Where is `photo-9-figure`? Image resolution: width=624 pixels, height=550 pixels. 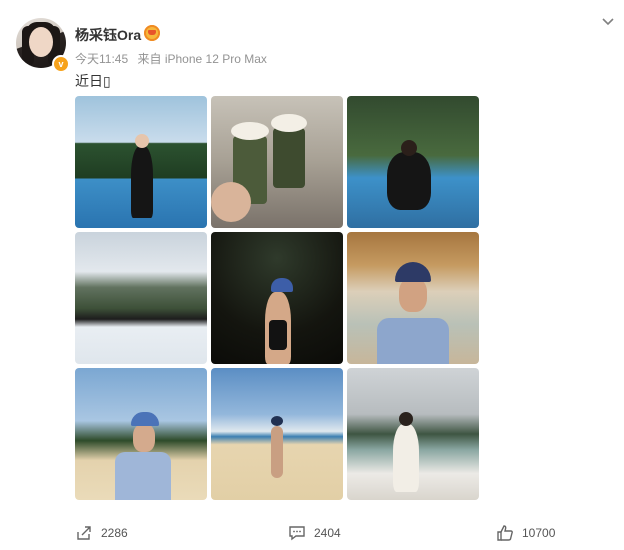
photo-9-figure is located at coordinates (406, 452).